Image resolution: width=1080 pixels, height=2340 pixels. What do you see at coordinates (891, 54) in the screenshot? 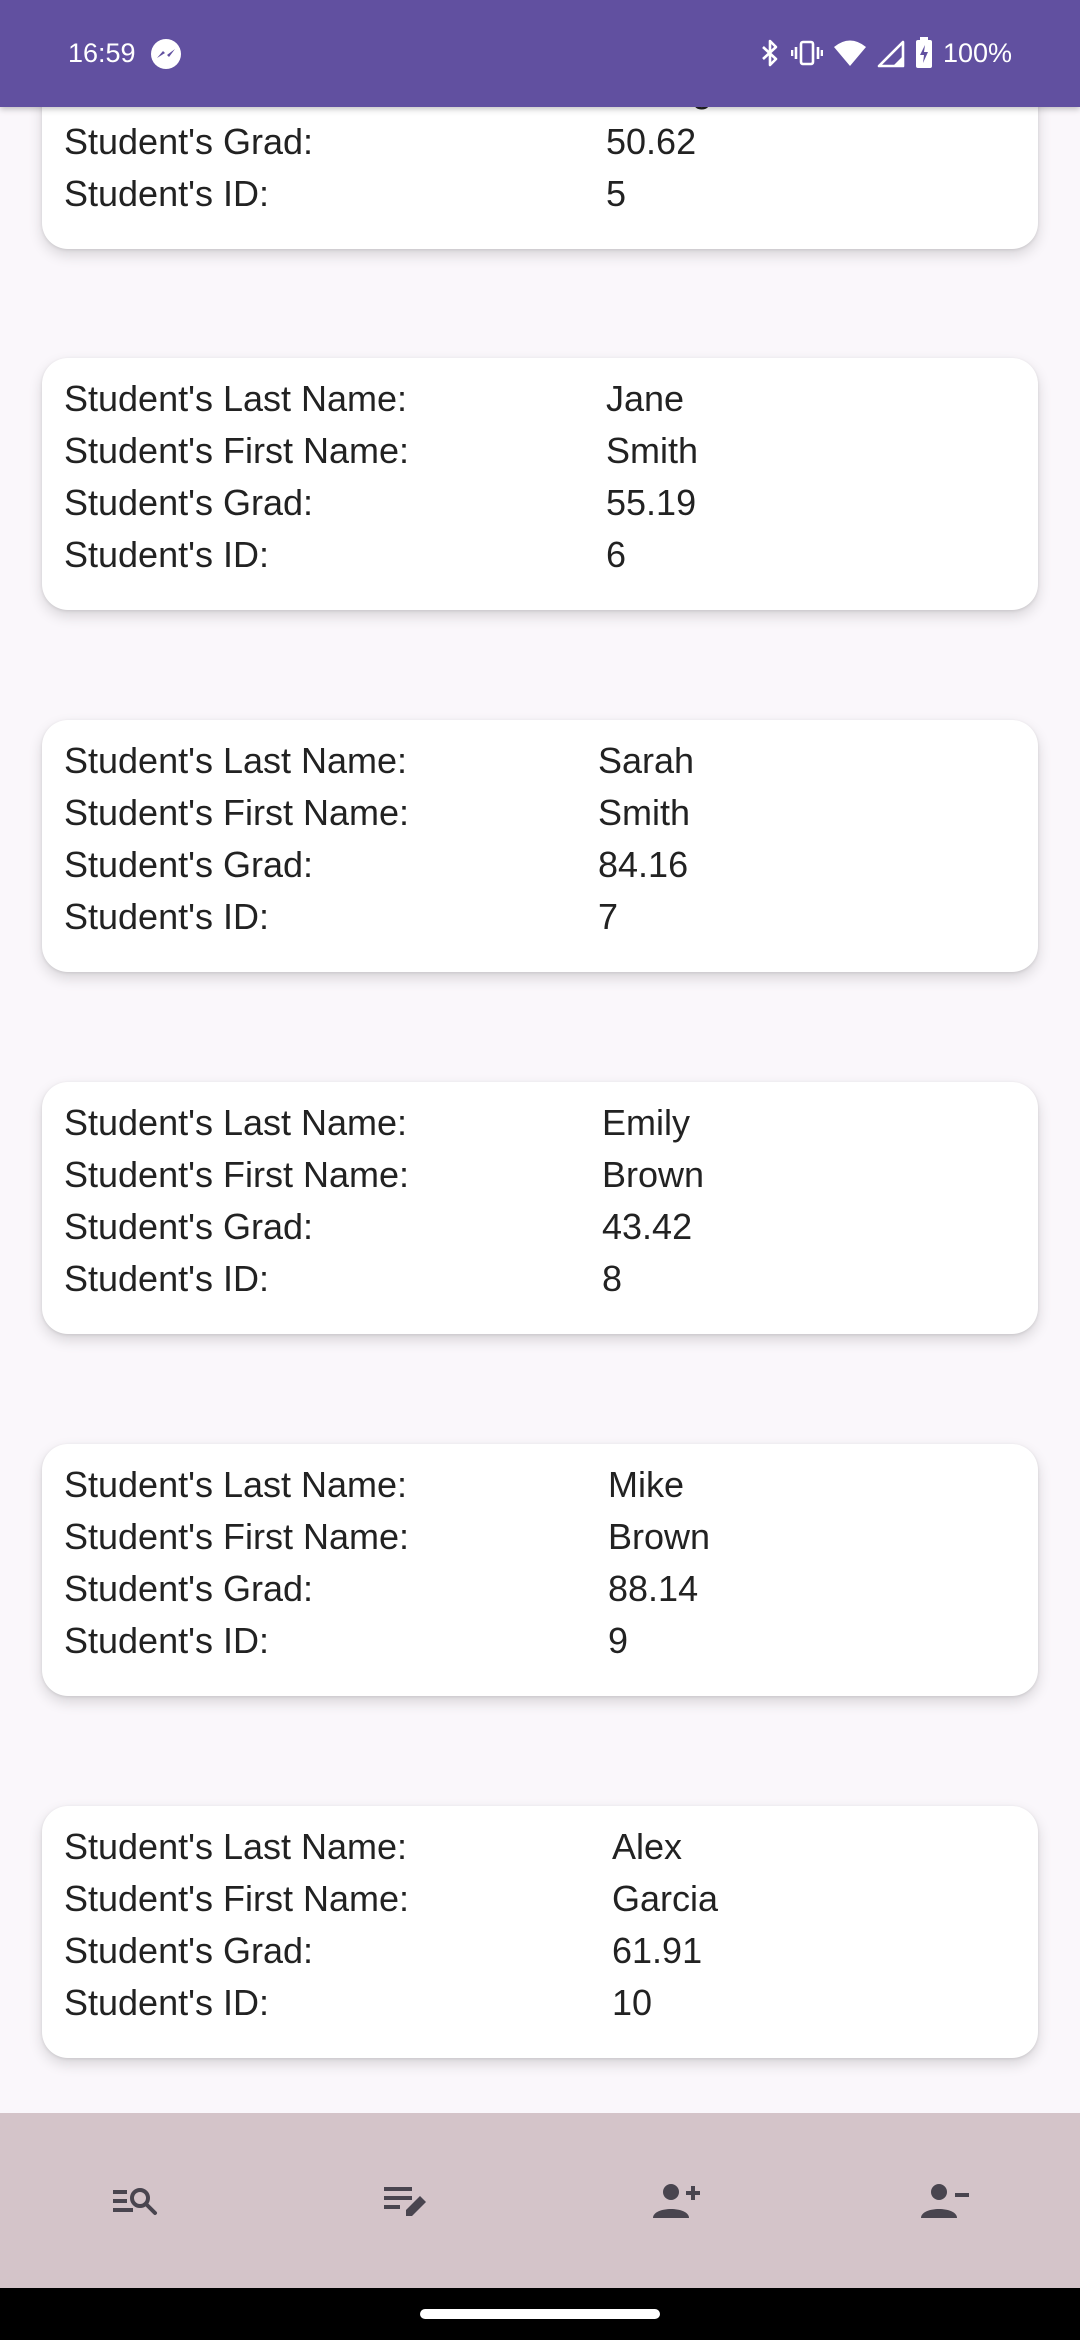
I see `signal-icon` at bounding box center [891, 54].